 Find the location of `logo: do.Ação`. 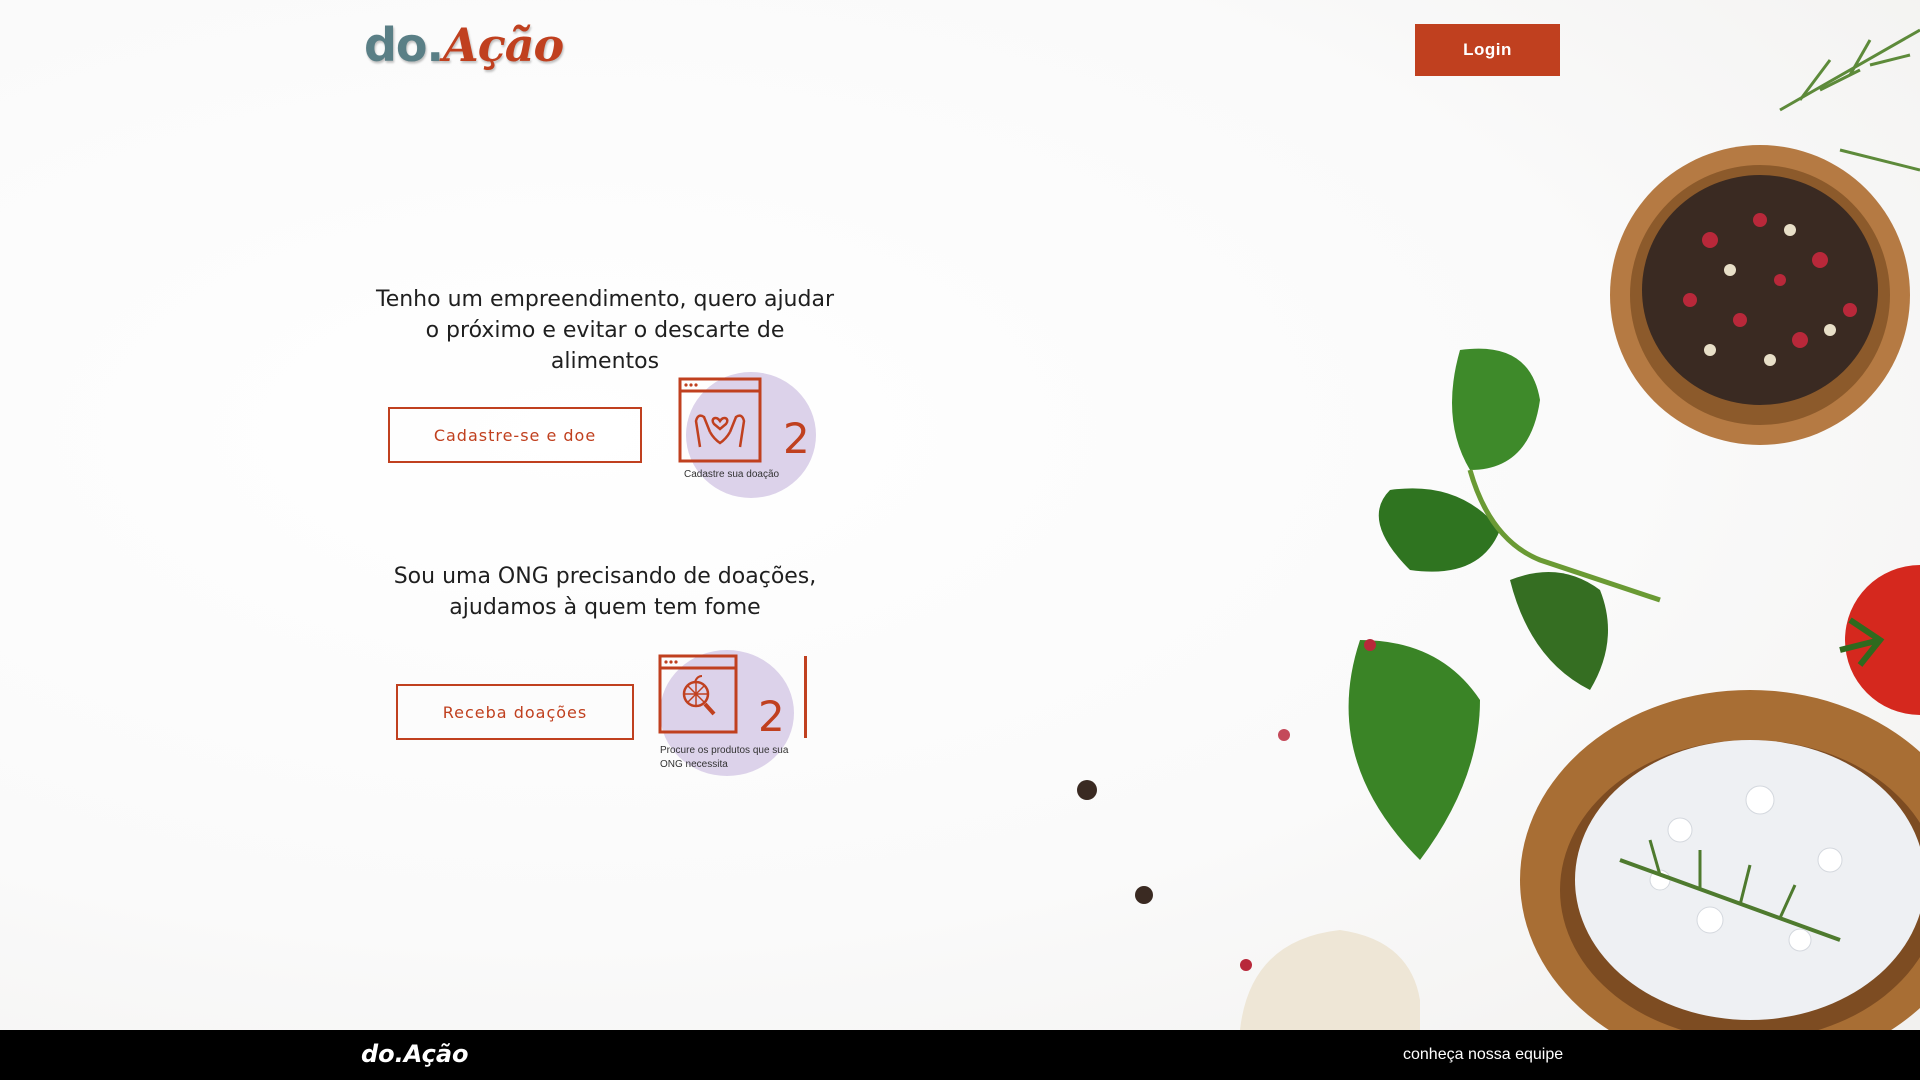

logo: do.Ação is located at coordinates (464, 45).